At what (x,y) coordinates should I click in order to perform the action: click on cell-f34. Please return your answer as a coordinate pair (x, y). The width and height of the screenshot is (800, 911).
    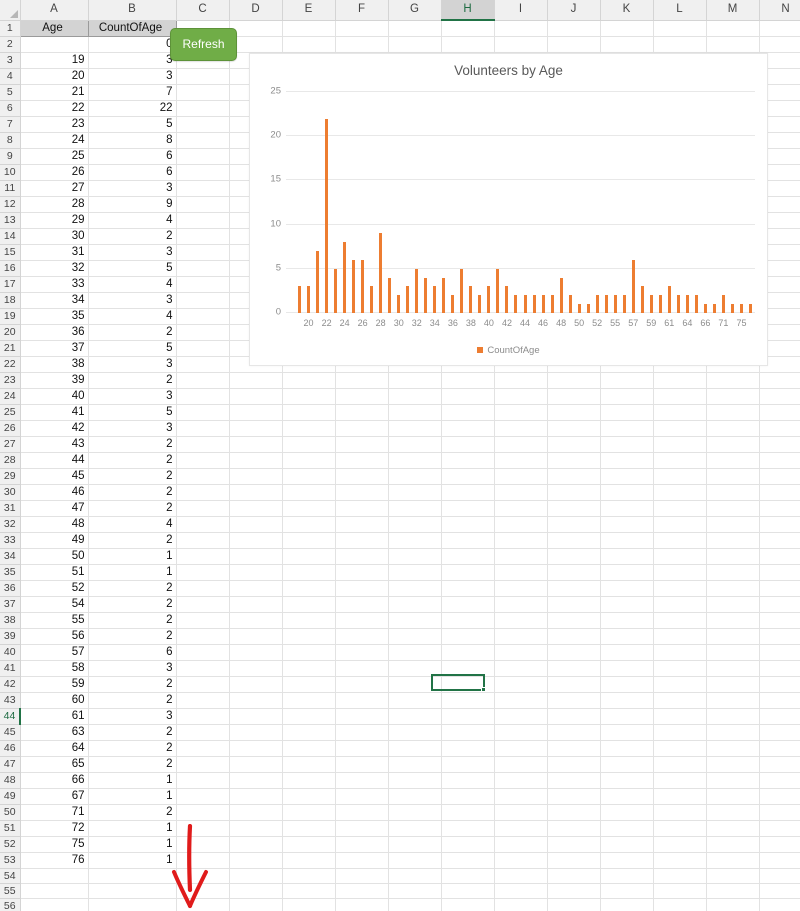
    Looking at the image, I should click on (362, 556).